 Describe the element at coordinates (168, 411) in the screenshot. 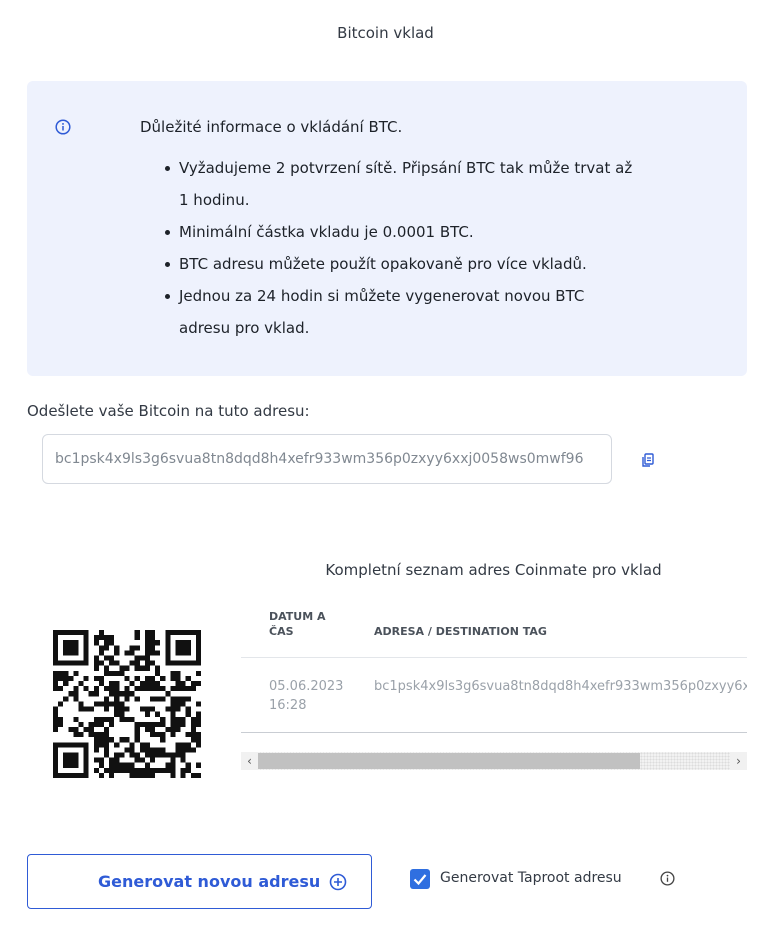

I see `send-address-label: Odešlete vaše Bitcoin na tuto adresu:` at that location.